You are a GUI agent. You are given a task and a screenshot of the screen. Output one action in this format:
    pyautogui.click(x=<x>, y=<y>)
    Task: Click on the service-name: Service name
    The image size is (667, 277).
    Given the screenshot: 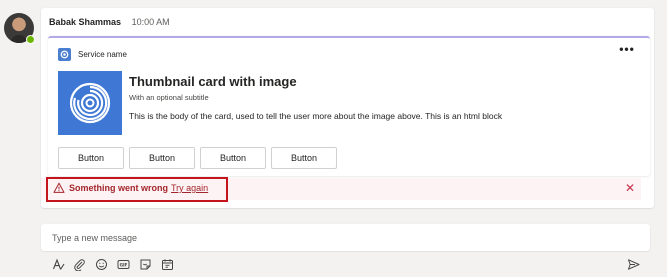 What is the action you would take?
    pyautogui.click(x=102, y=54)
    